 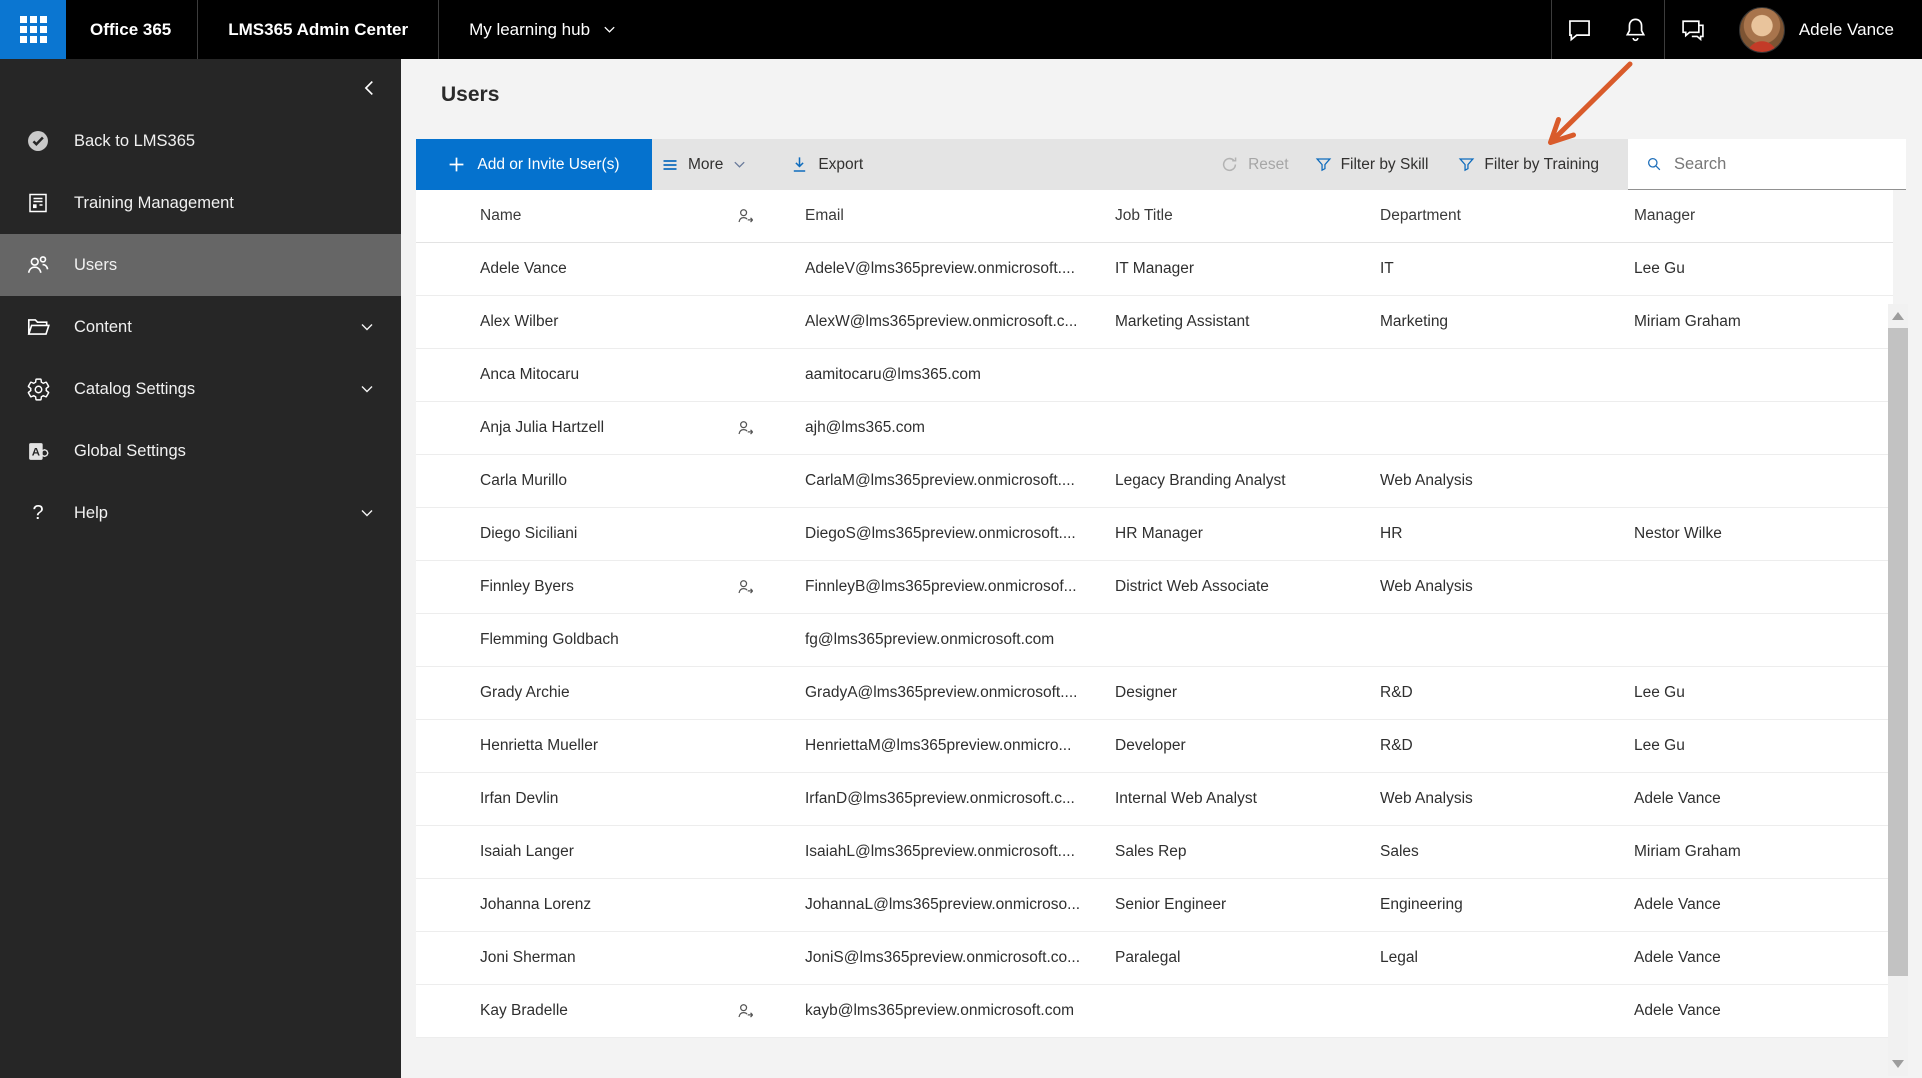 What do you see at coordinates (960, 216) in the screenshot?
I see `column-header-email: Email` at bounding box center [960, 216].